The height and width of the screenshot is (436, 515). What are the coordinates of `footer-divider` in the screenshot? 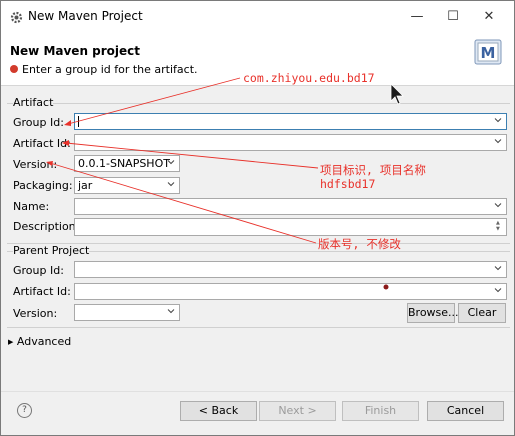 It's located at (257, 391).